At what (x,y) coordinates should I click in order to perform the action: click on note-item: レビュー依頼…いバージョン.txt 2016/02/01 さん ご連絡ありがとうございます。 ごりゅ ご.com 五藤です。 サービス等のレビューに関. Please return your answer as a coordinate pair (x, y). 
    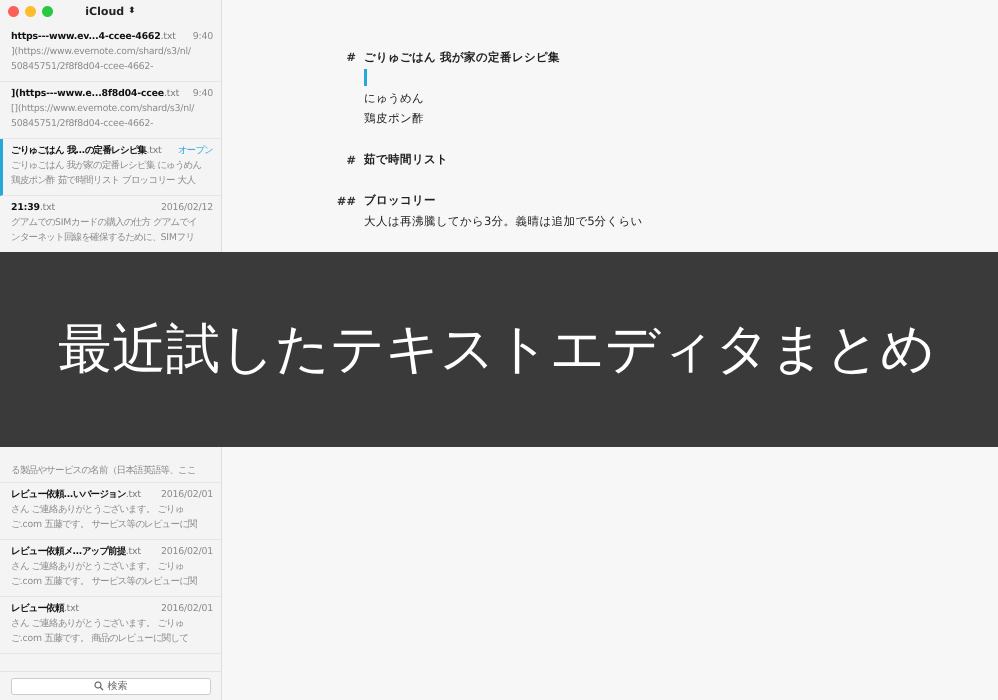
    Looking at the image, I should click on (110, 511).